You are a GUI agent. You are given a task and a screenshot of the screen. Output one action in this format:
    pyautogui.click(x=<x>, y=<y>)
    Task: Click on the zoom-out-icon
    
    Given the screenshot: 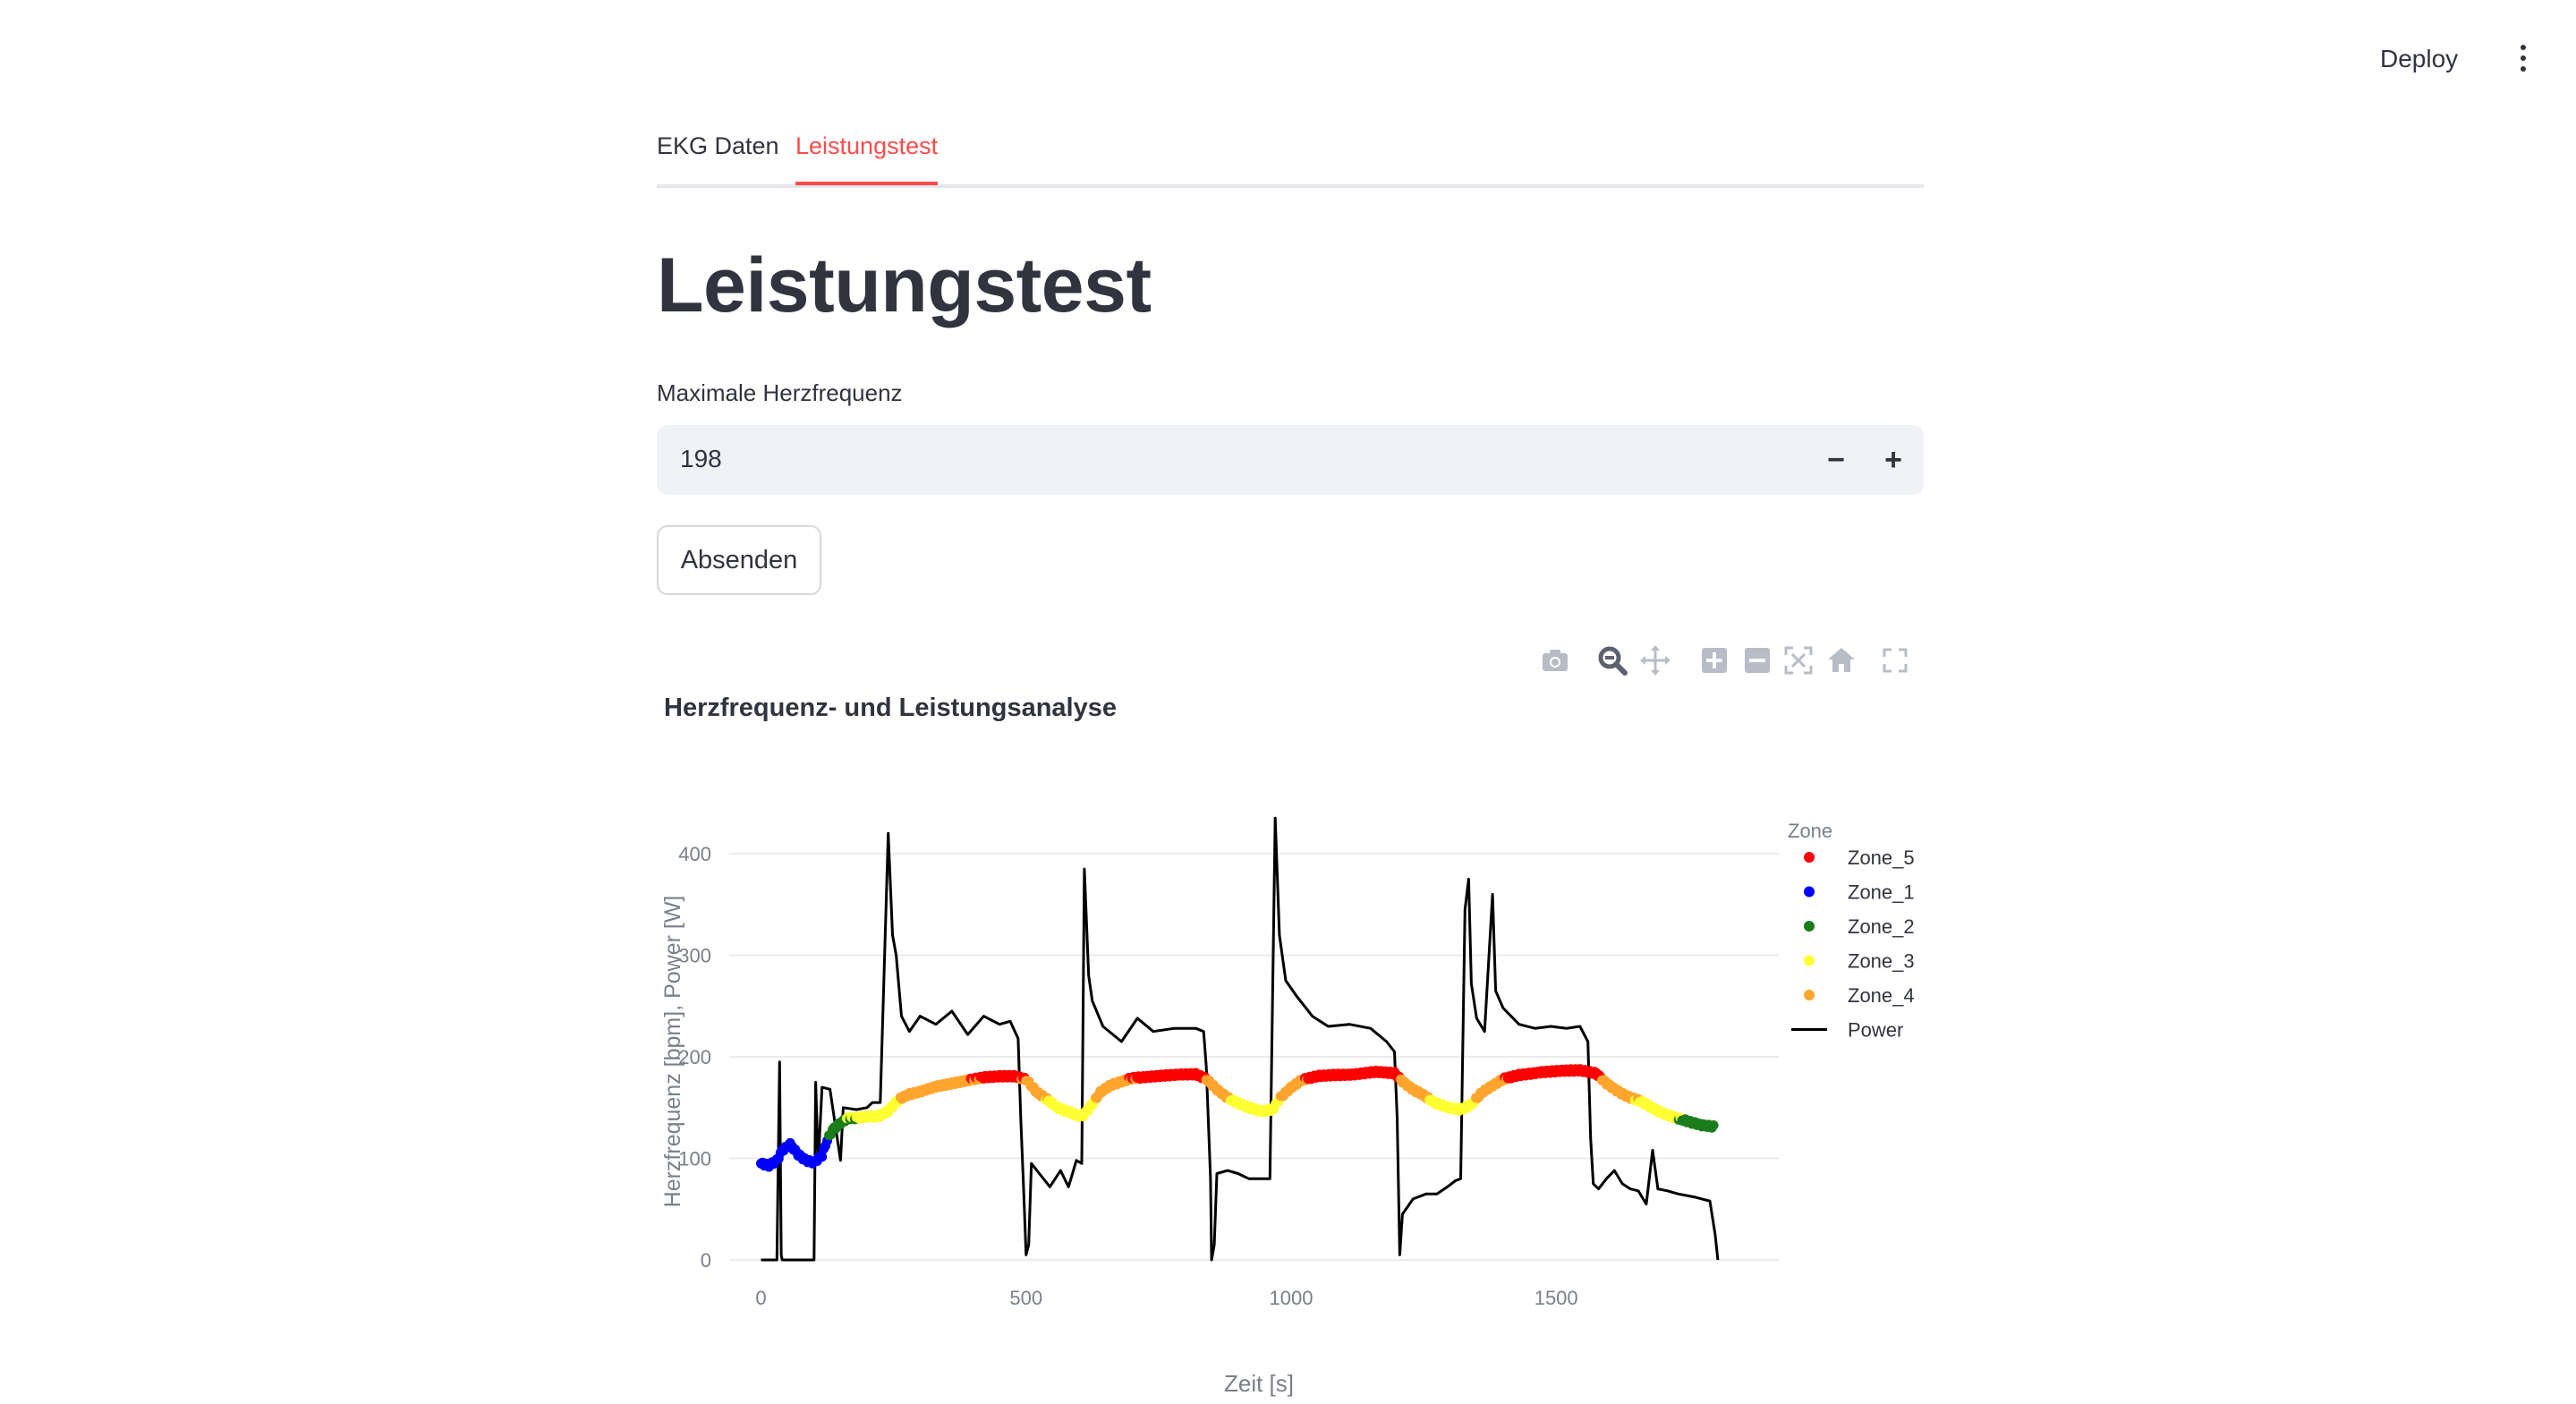 What is the action you would take?
    pyautogui.click(x=1757, y=660)
    